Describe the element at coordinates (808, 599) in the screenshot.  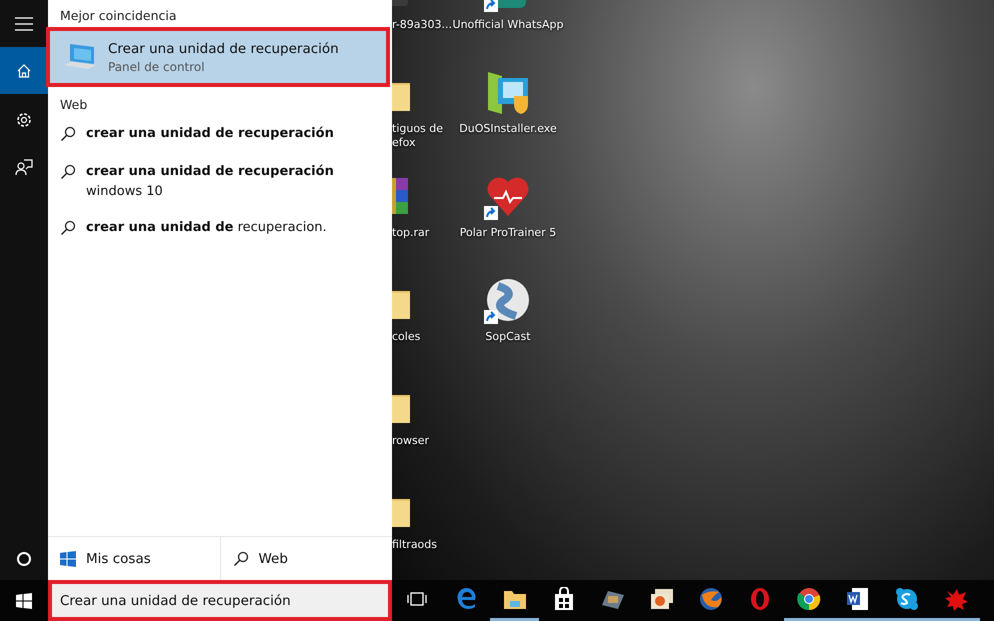
I see `wheel-icon` at that location.